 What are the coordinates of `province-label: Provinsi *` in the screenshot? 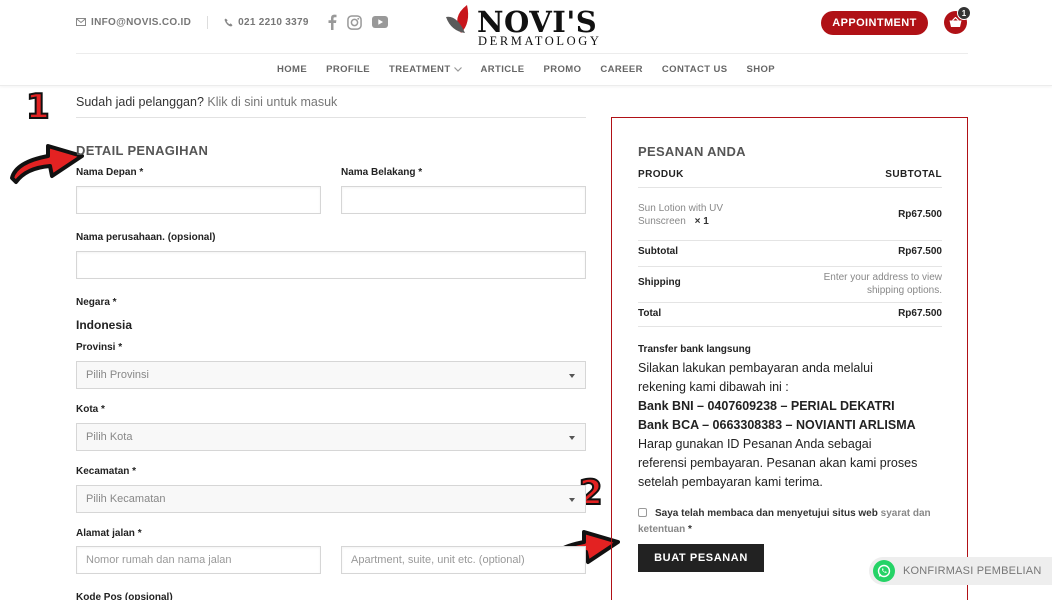 It's located at (99, 347).